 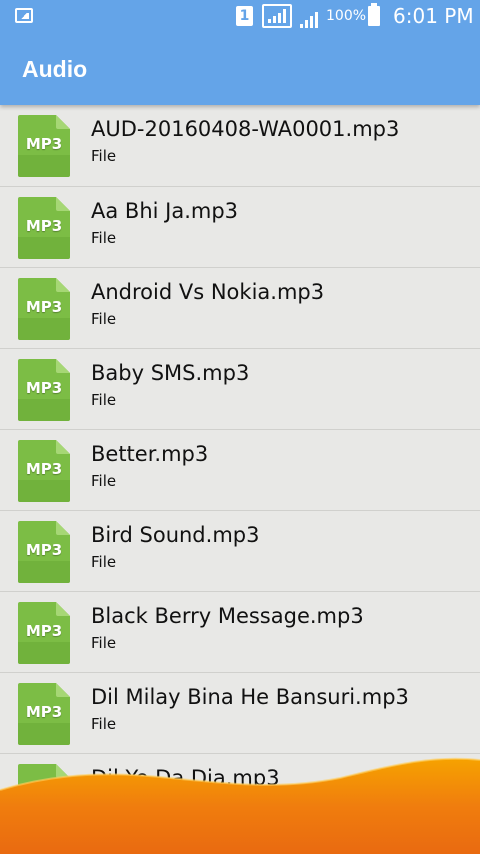 I want to click on file-name: Dil Milay Bina He Bansuri.mp3, so click(x=250, y=697).